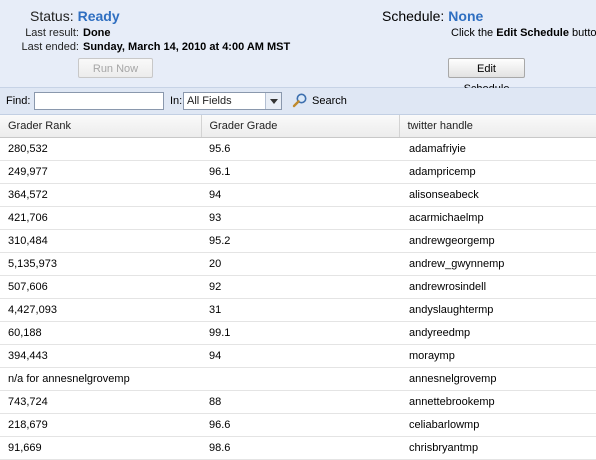 The image size is (596, 460). What do you see at coordinates (100, 218) in the screenshot?
I see `cell-grader-rank: 421,706` at bounding box center [100, 218].